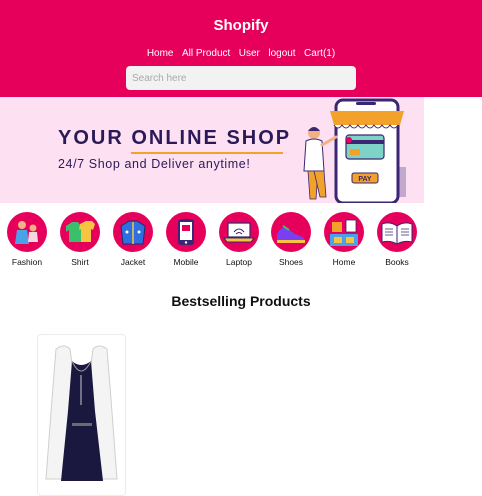 The height and width of the screenshot is (496, 482). I want to click on search-input, so click(241, 78).